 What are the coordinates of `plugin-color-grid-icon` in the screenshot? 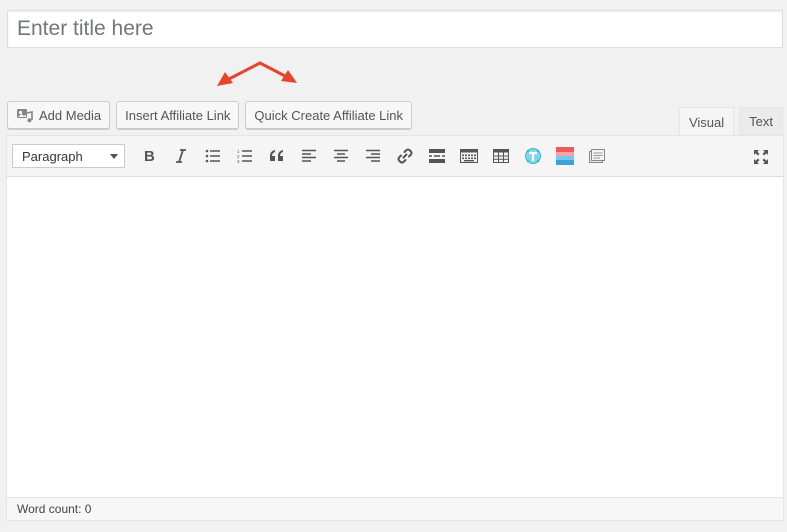 It's located at (565, 156).